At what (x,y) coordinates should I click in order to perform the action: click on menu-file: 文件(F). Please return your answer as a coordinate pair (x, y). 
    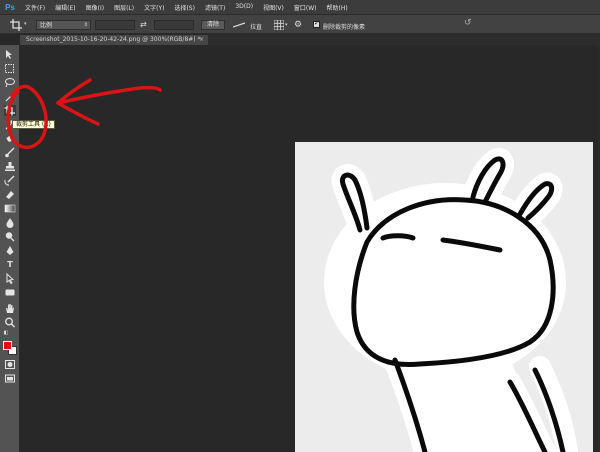
    Looking at the image, I should click on (35, 7).